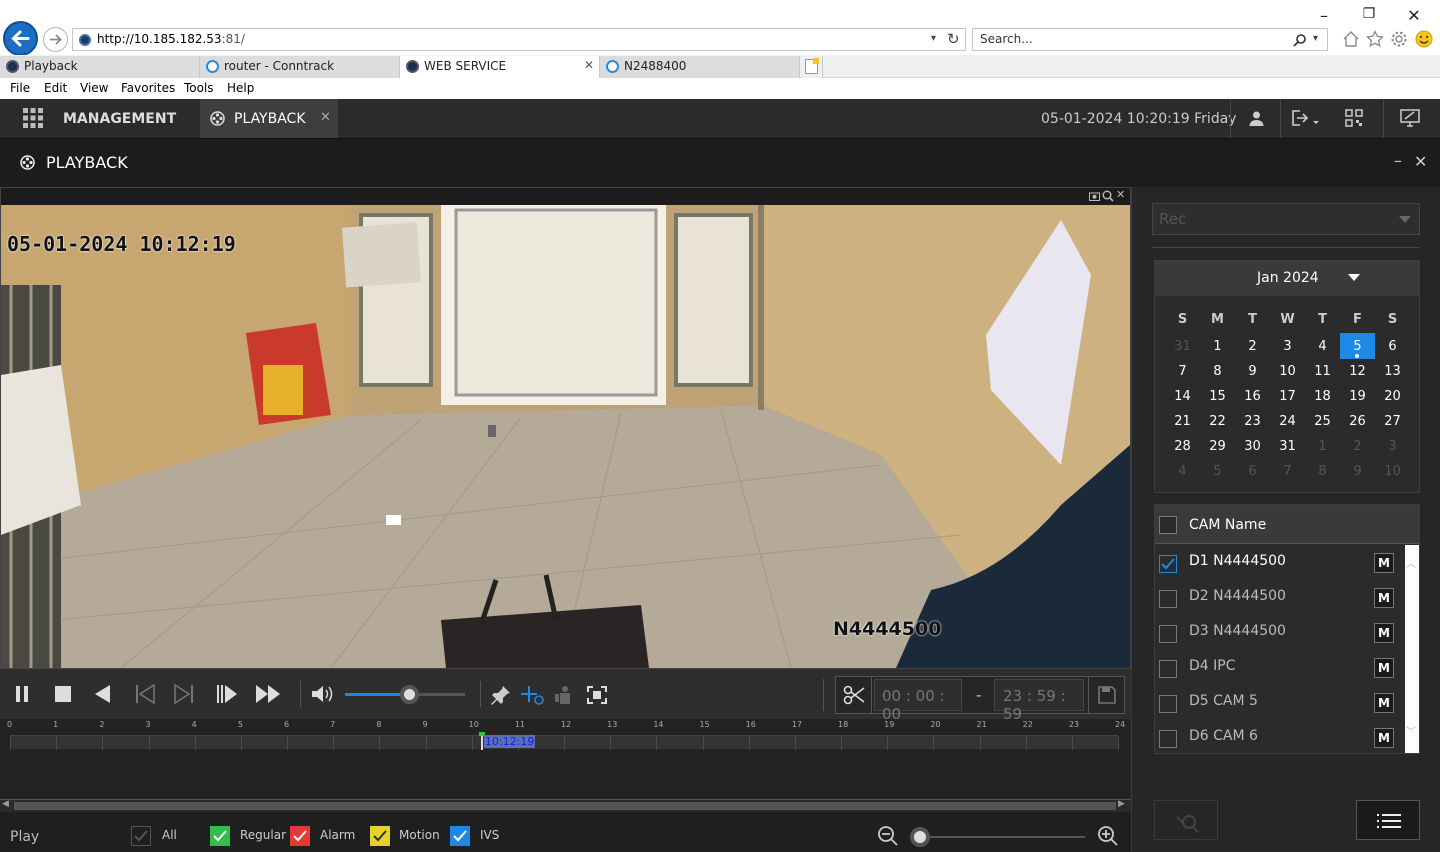 This screenshot has height=852, width=1440. I want to click on dropdown-icon: ▾, so click(933, 38).